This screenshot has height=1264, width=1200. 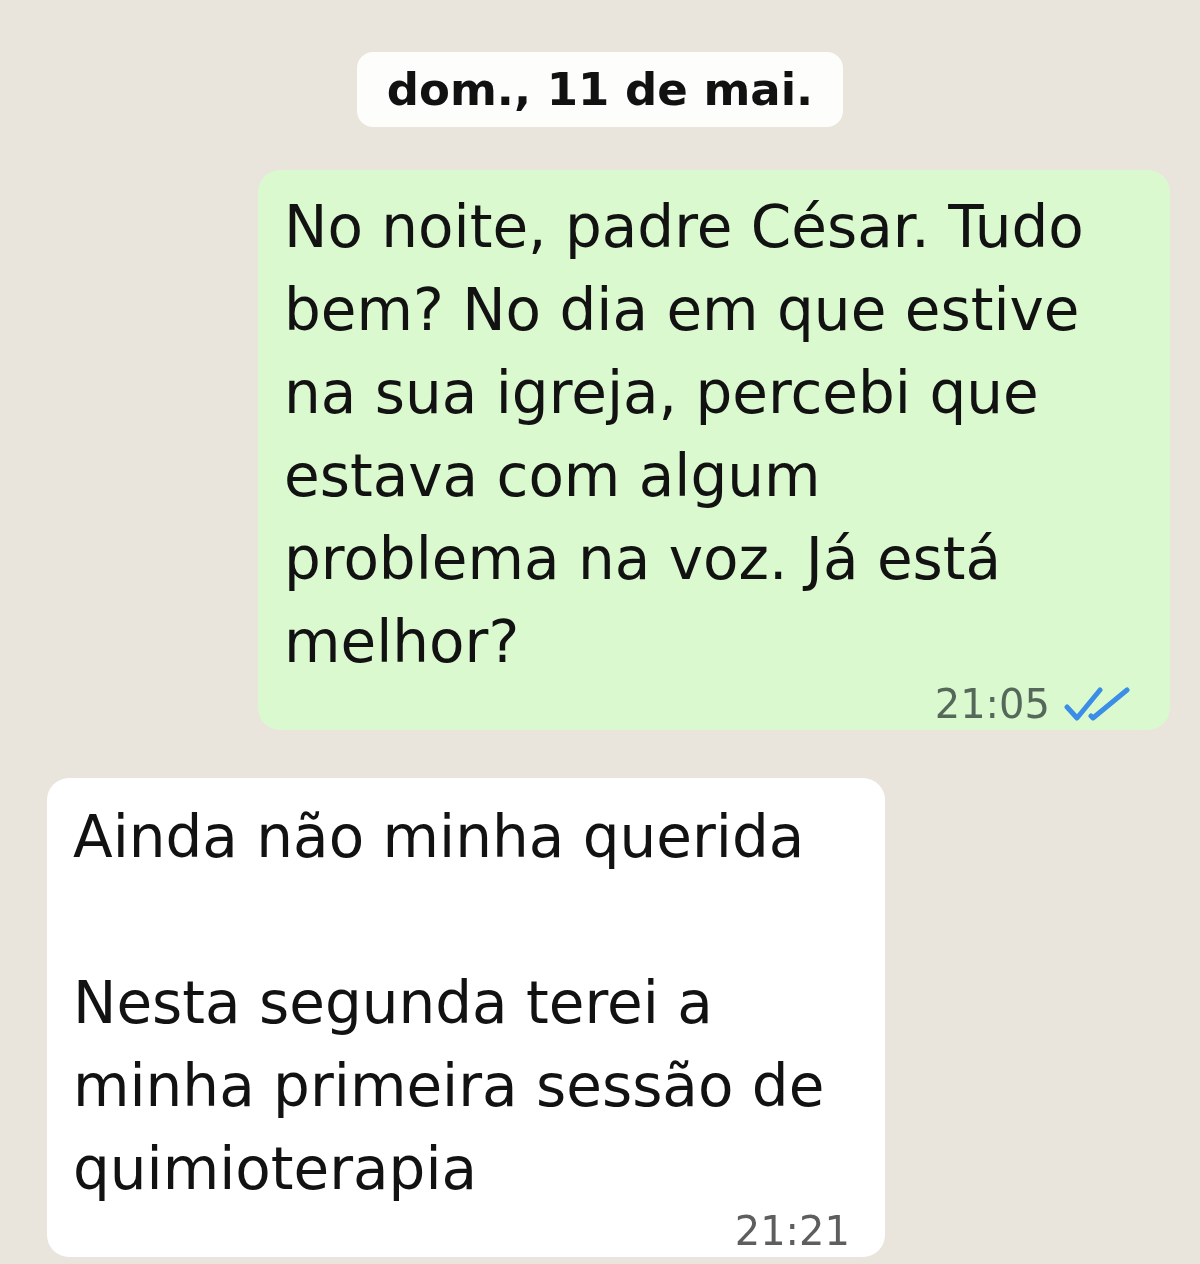 I want to click on date-separator: dom., 11 de mai., so click(x=600, y=89).